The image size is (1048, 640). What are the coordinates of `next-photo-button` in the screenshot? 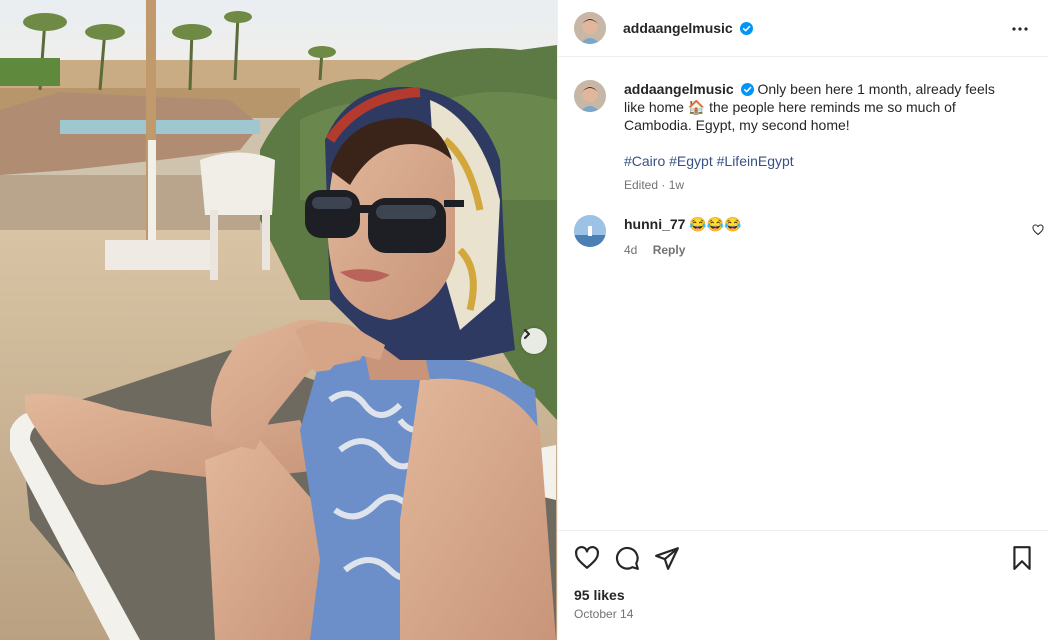 It's located at (534, 341).